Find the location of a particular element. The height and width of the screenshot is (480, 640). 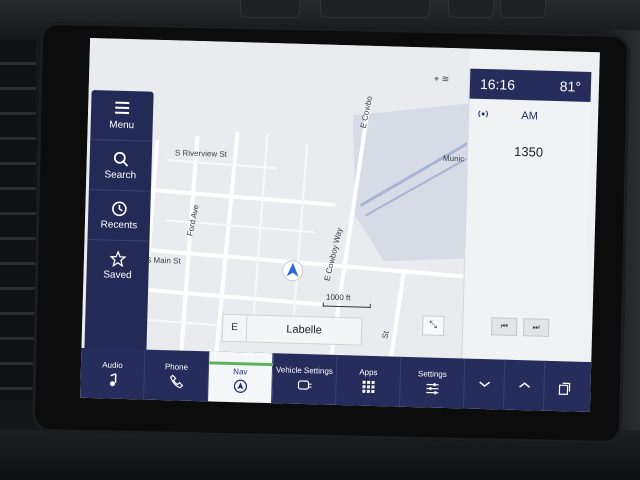

vehicle-settings-icon is located at coordinates (304, 385).